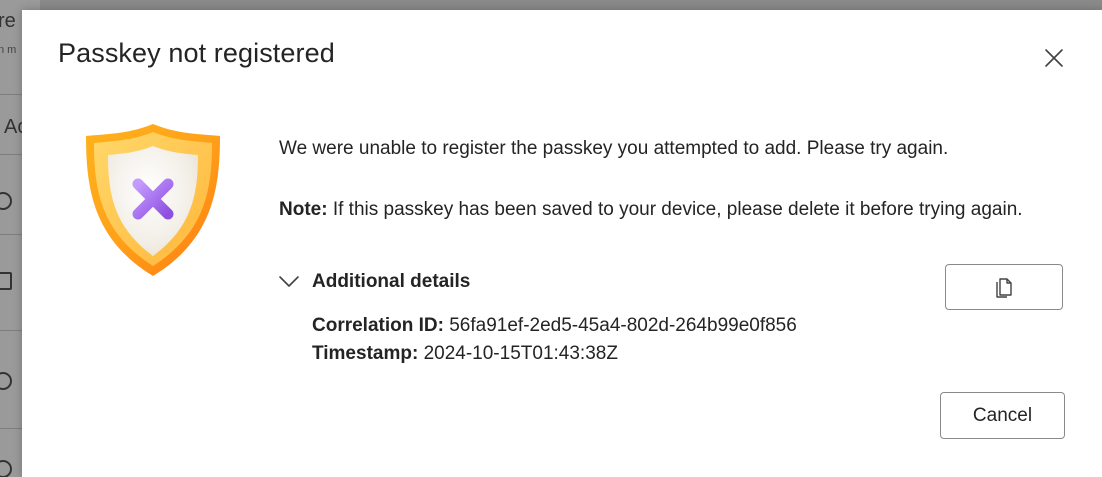  What do you see at coordinates (196, 53) in the screenshot?
I see `dialog-title: Passkey not registered` at bounding box center [196, 53].